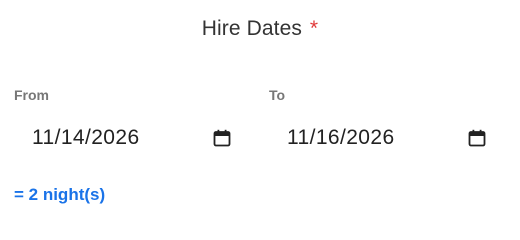 The width and height of the screenshot is (520, 240). Describe the element at coordinates (277, 95) in the screenshot. I see `to-label: To` at that location.